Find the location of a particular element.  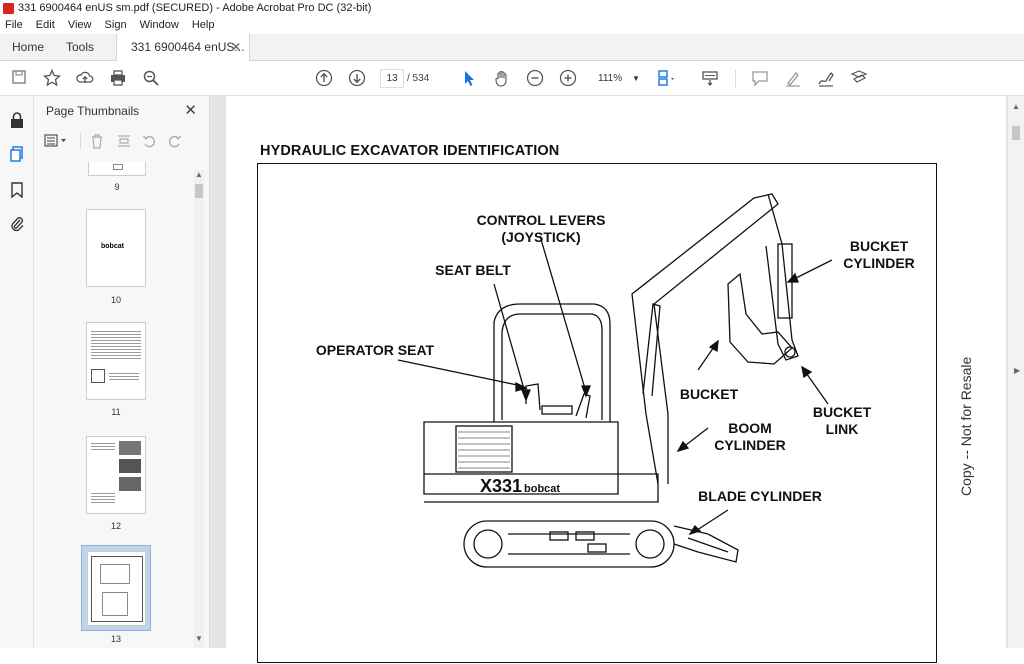

select-cursor-icon is located at coordinates (469, 79).